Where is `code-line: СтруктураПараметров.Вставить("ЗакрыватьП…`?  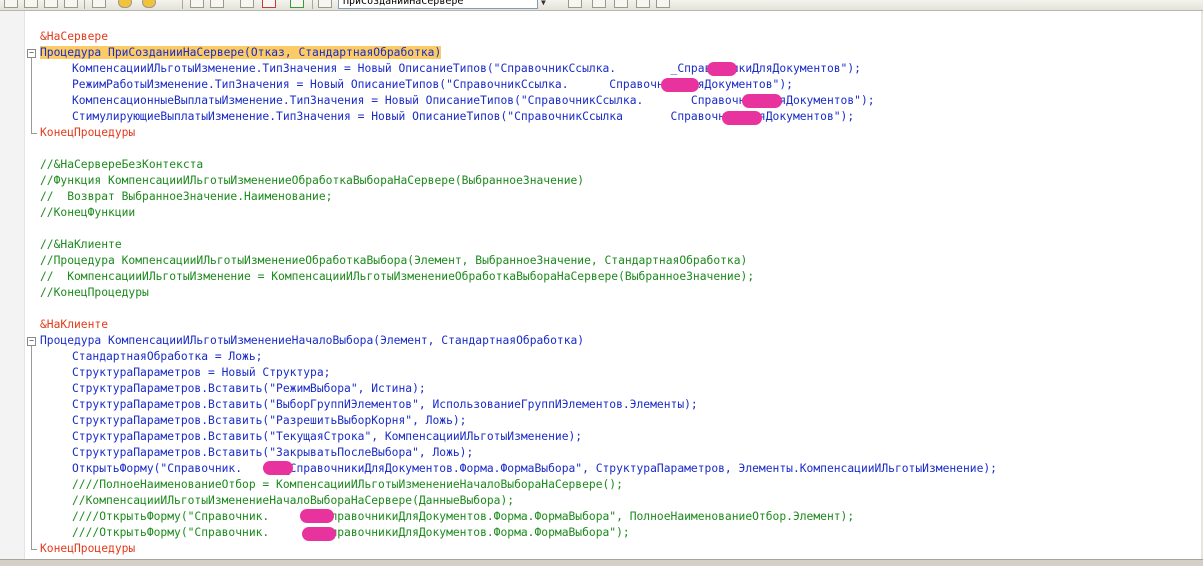
code-line: СтруктураПараметров.Вставить("ЗакрыватьП… is located at coordinates (273, 452).